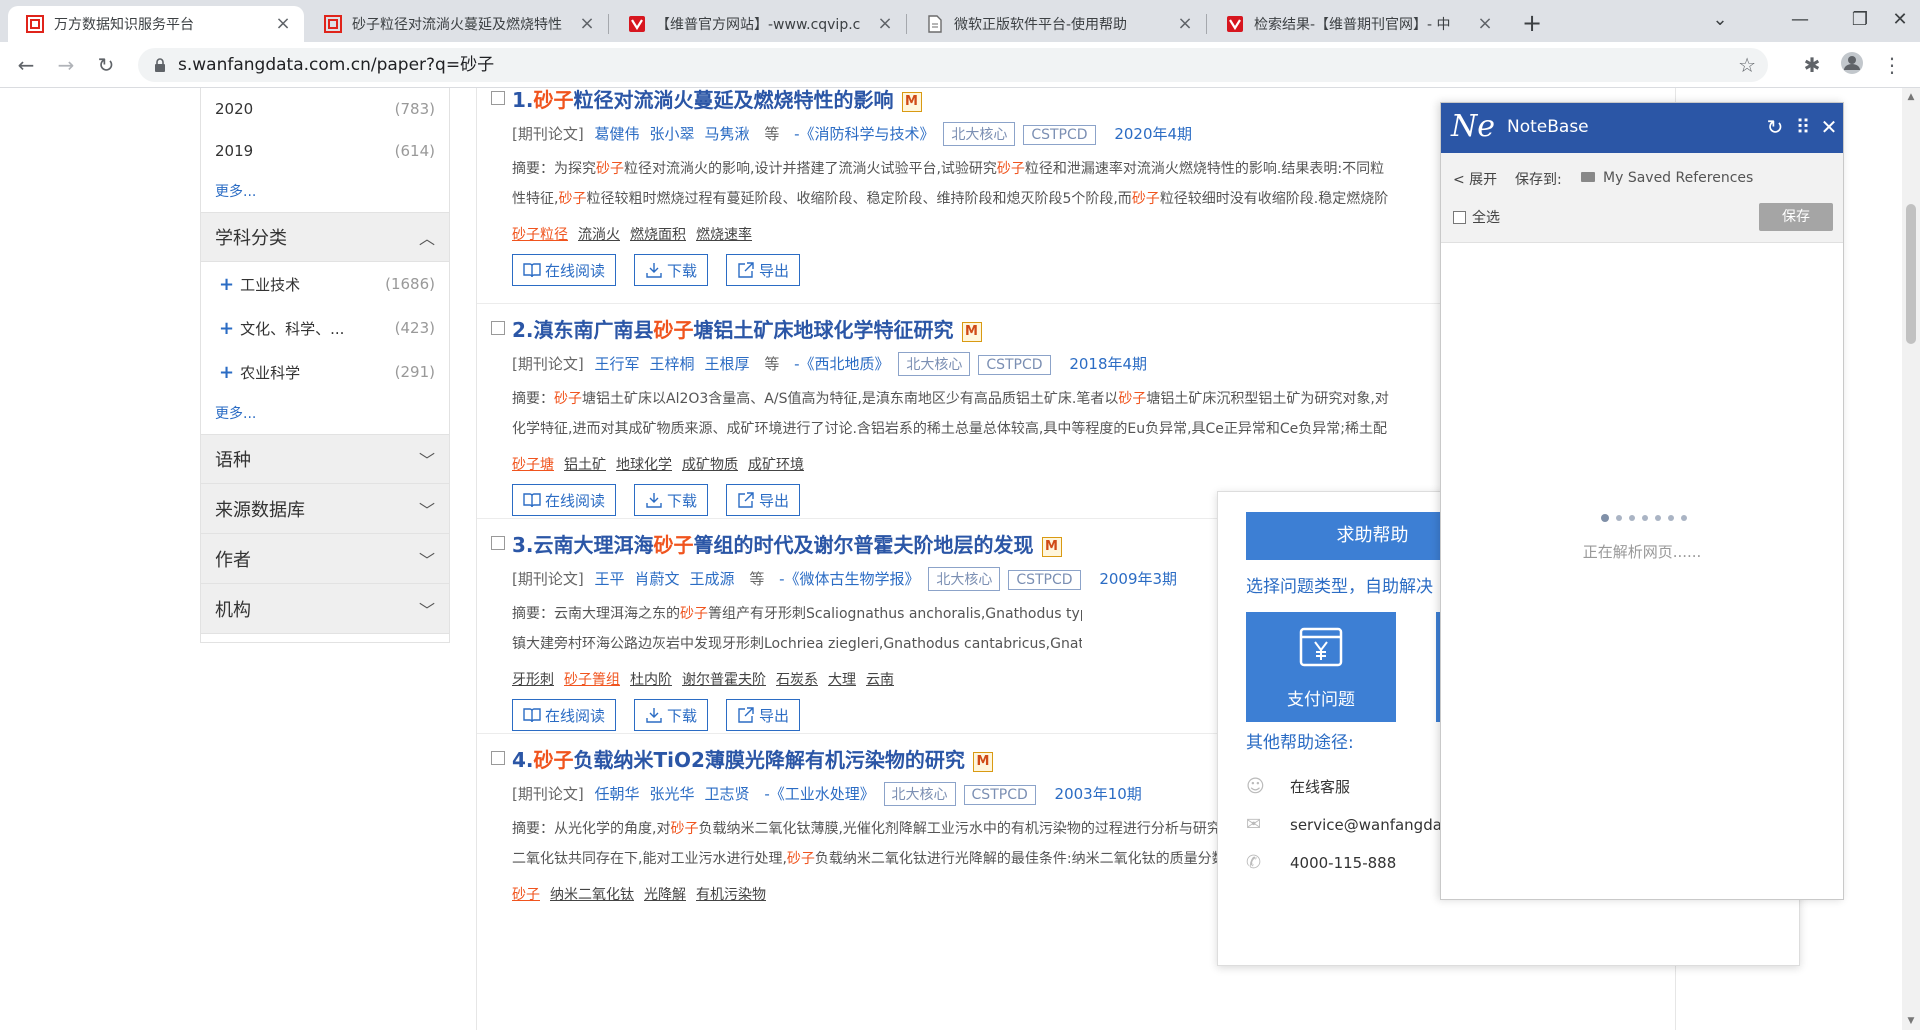 The height and width of the screenshot is (1030, 1920). I want to click on keyword-link: 谢尔普霍夫阶, so click(724, 680).